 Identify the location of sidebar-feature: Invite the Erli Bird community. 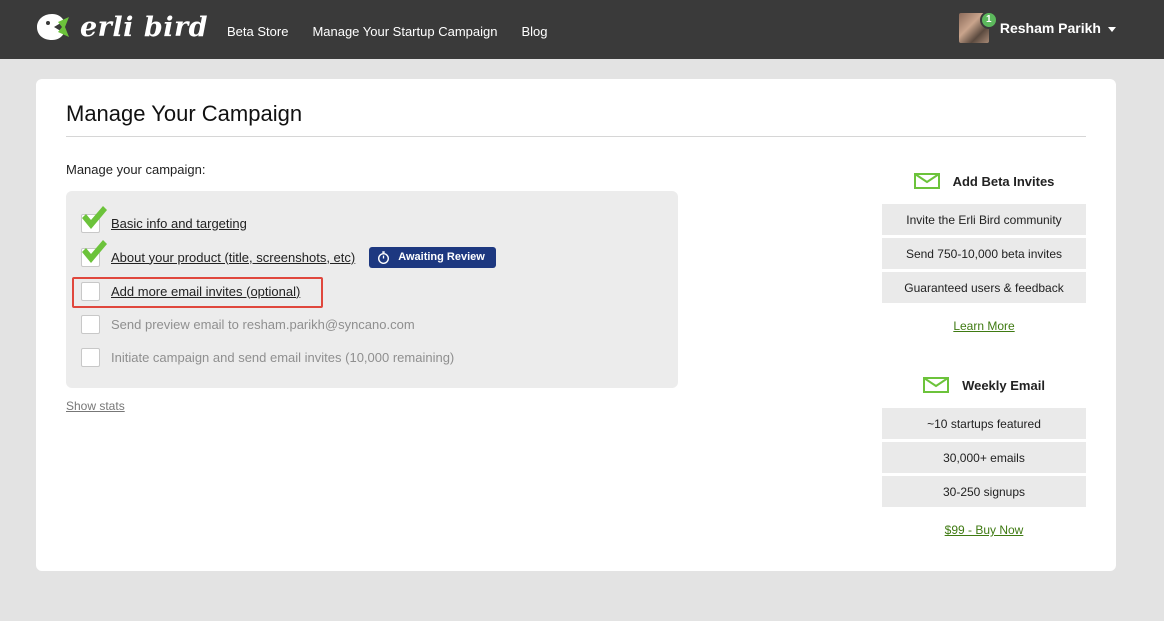
(984, 219).